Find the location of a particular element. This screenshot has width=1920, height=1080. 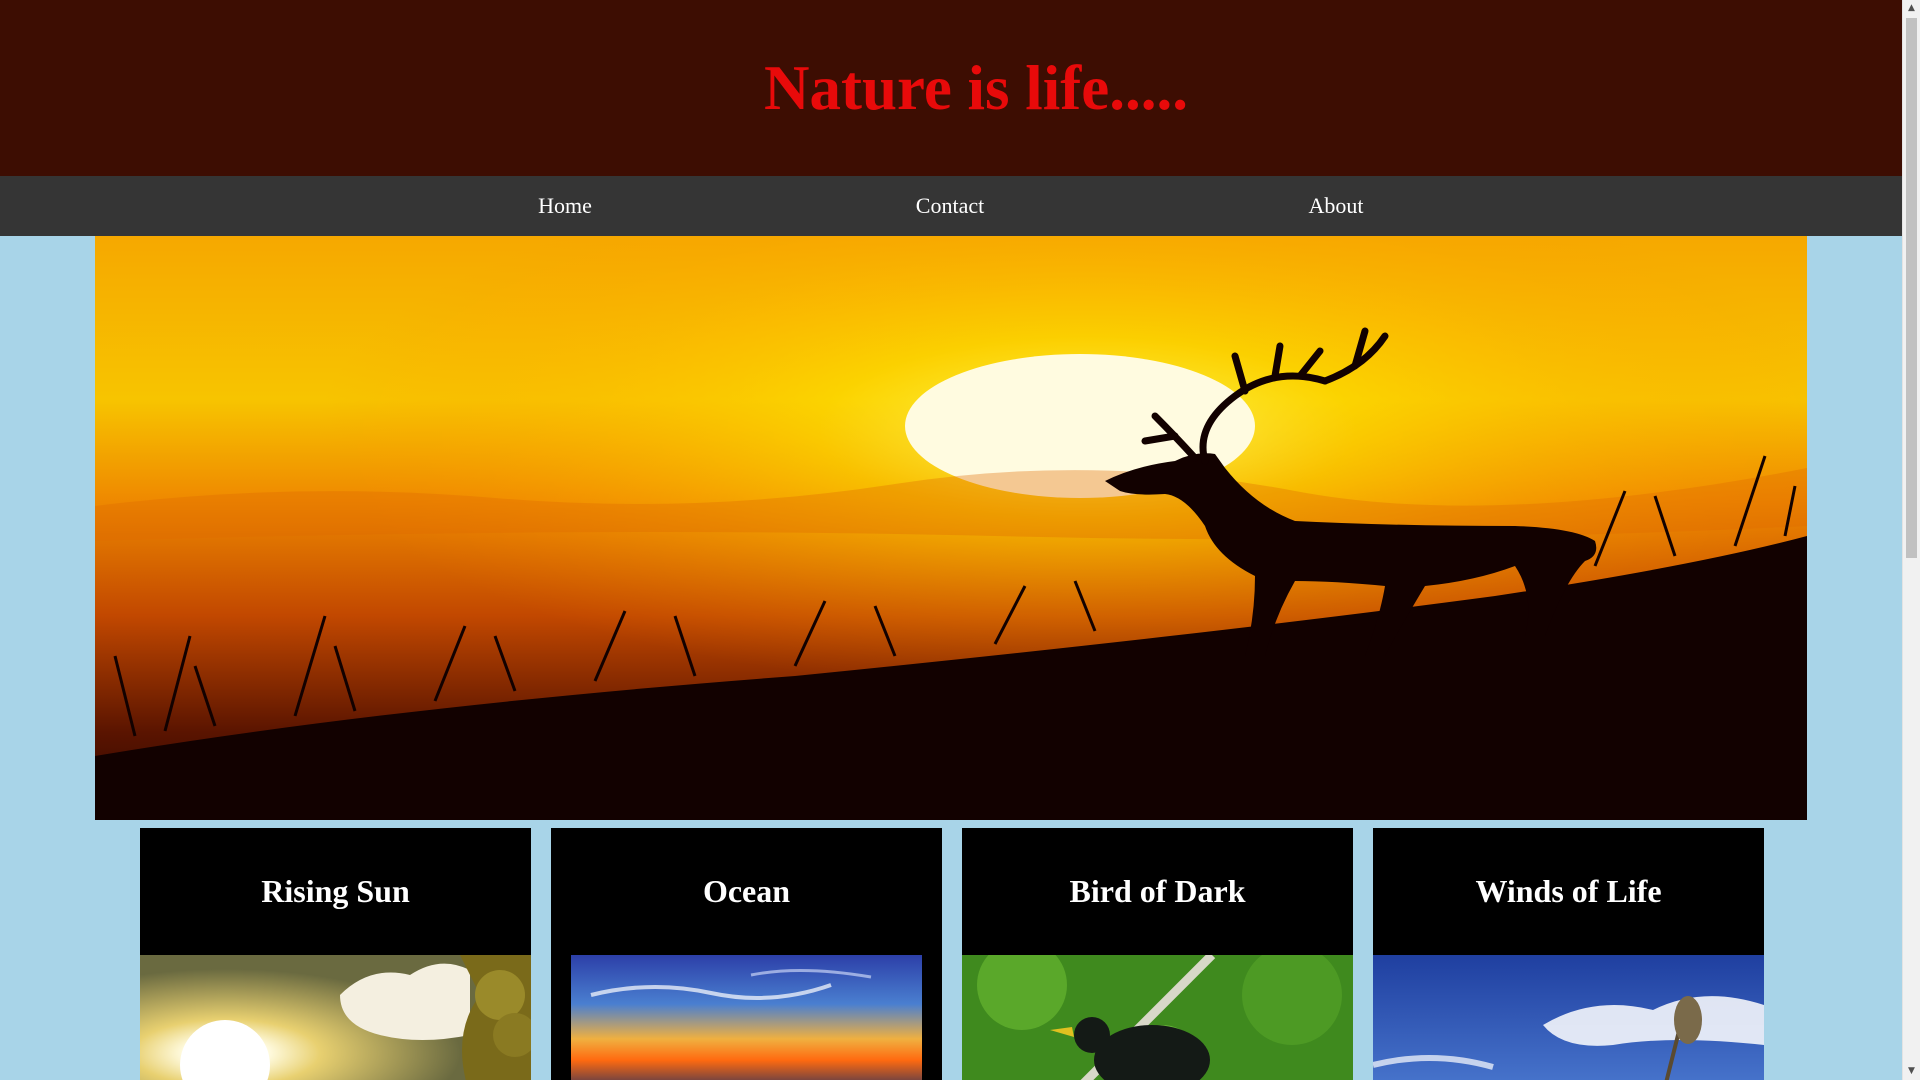

main-nav: Home Contact About is located at coordinates (951, 206).